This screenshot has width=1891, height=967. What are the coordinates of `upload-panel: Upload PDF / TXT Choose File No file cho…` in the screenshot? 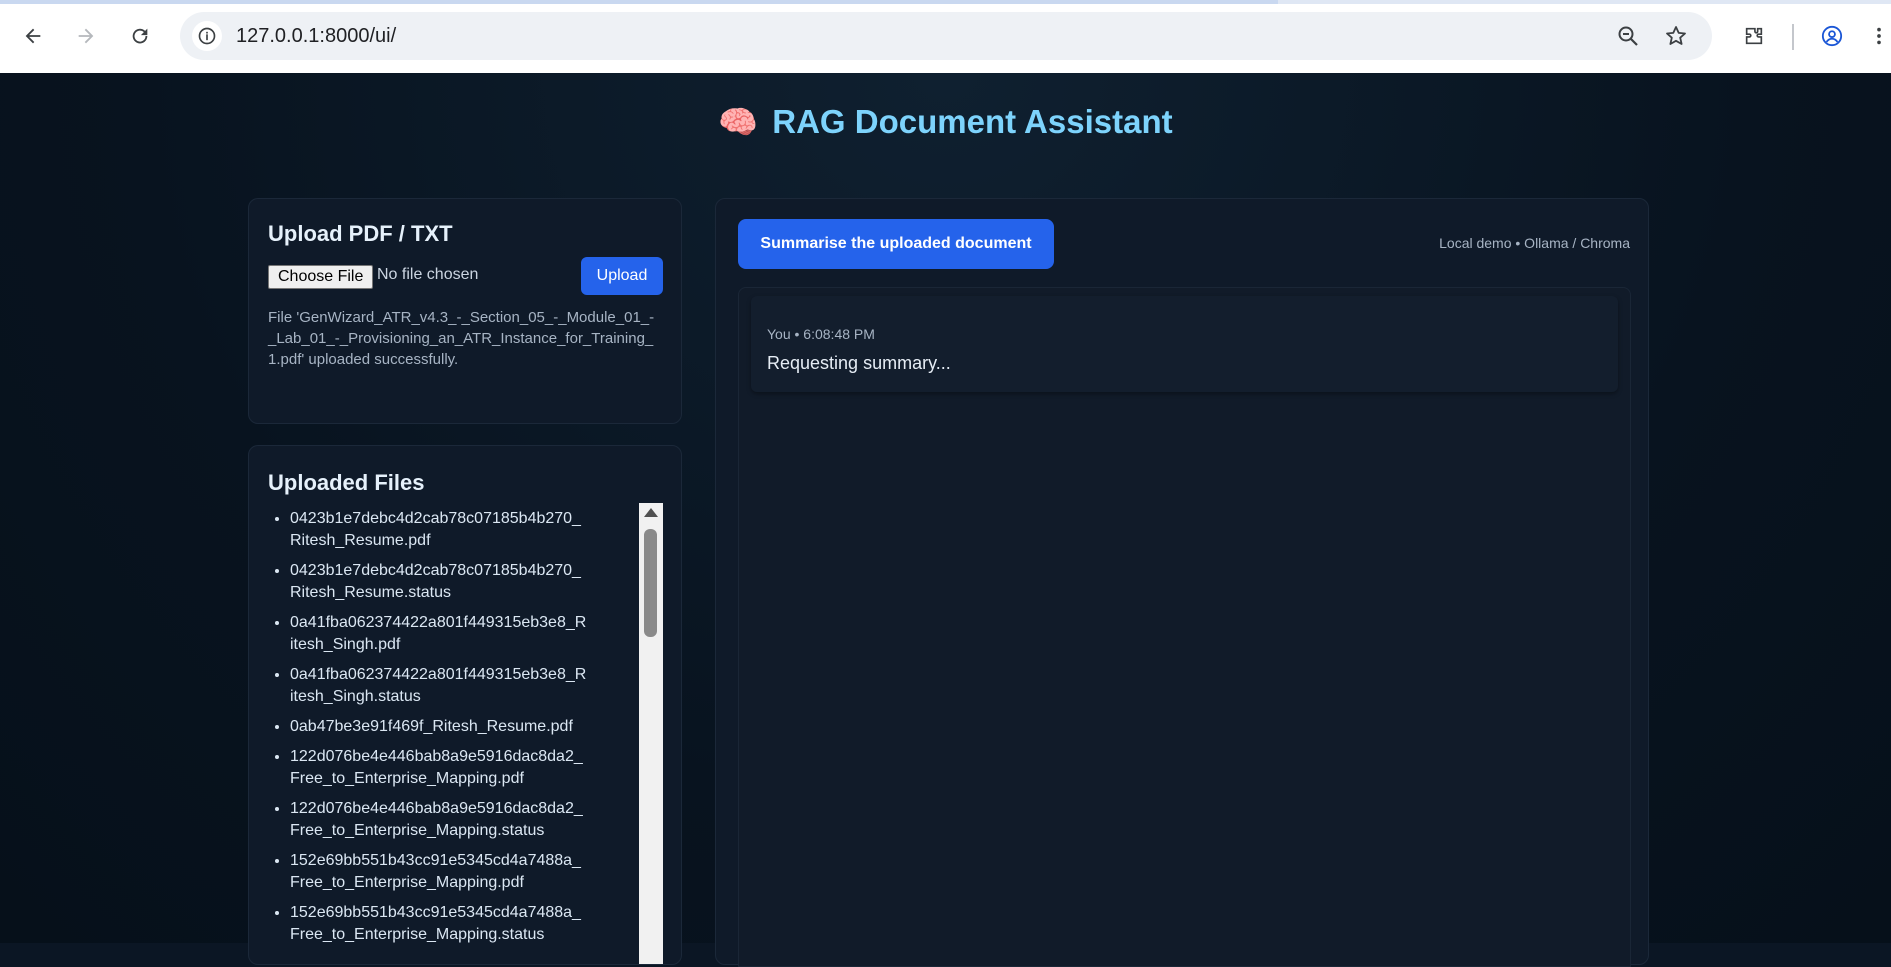 It's located at (465, 311).